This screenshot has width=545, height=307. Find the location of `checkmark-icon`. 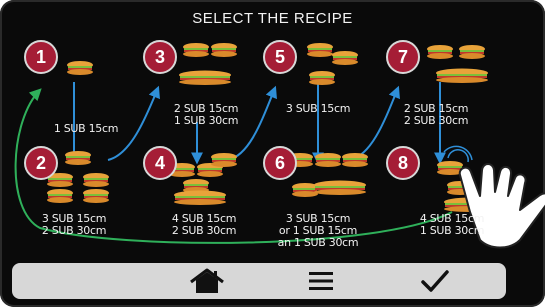

checkmark-icon is located at coordinates (435, 281).